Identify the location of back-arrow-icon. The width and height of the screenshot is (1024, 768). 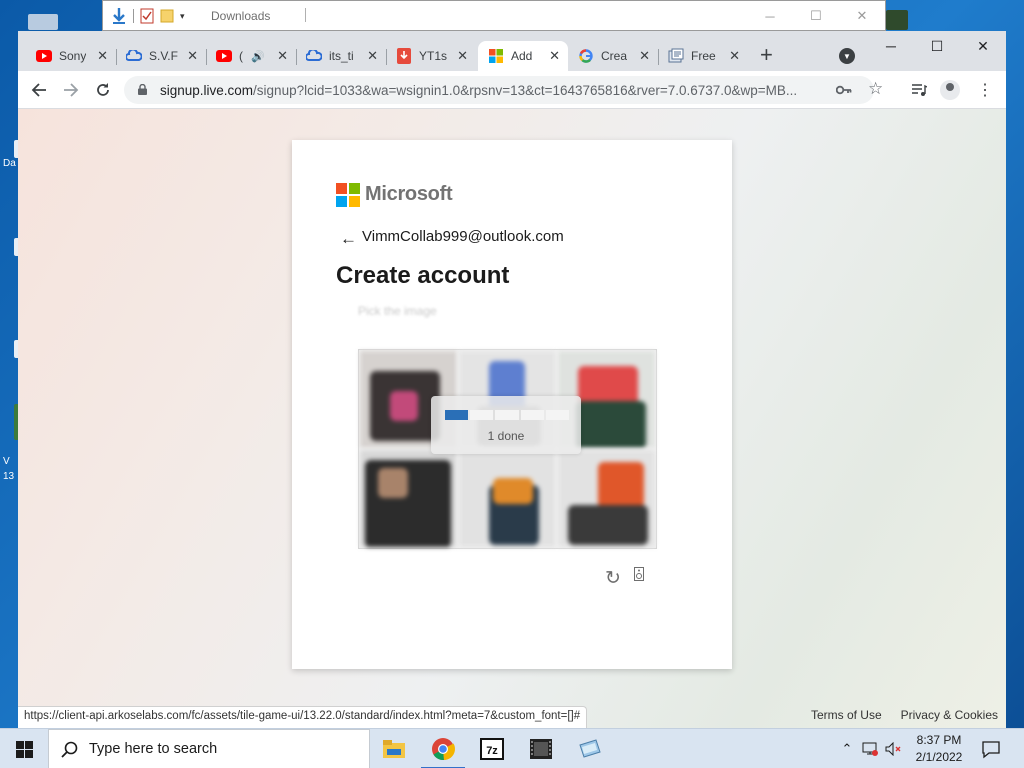
(38, 90).